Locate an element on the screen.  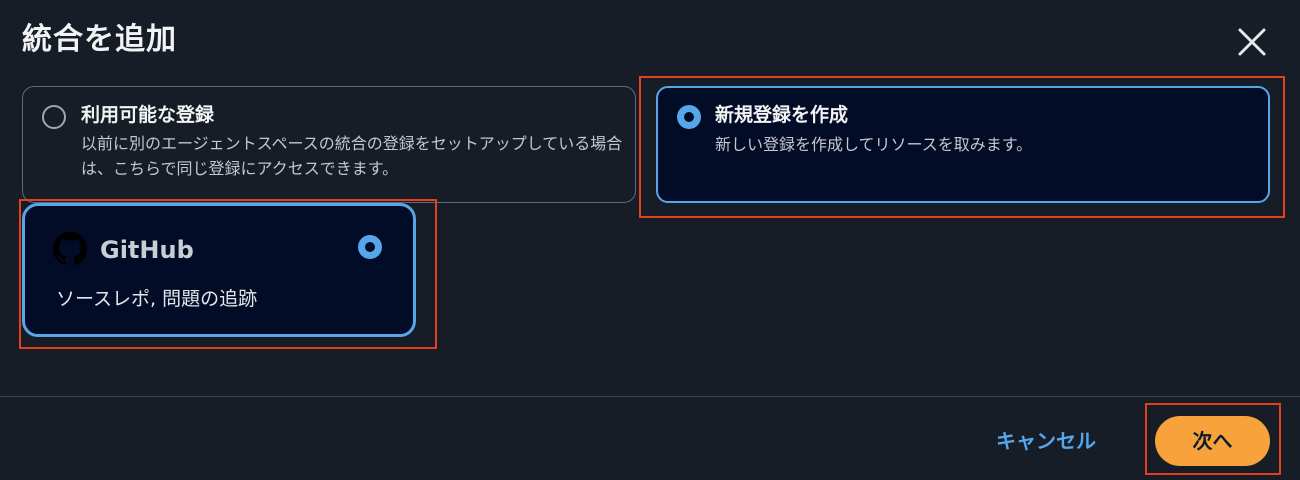
option-new-registration: 新規登録を作成 新しい登録を作成してリソースを取みます。 is located at coordinates (963, 144).